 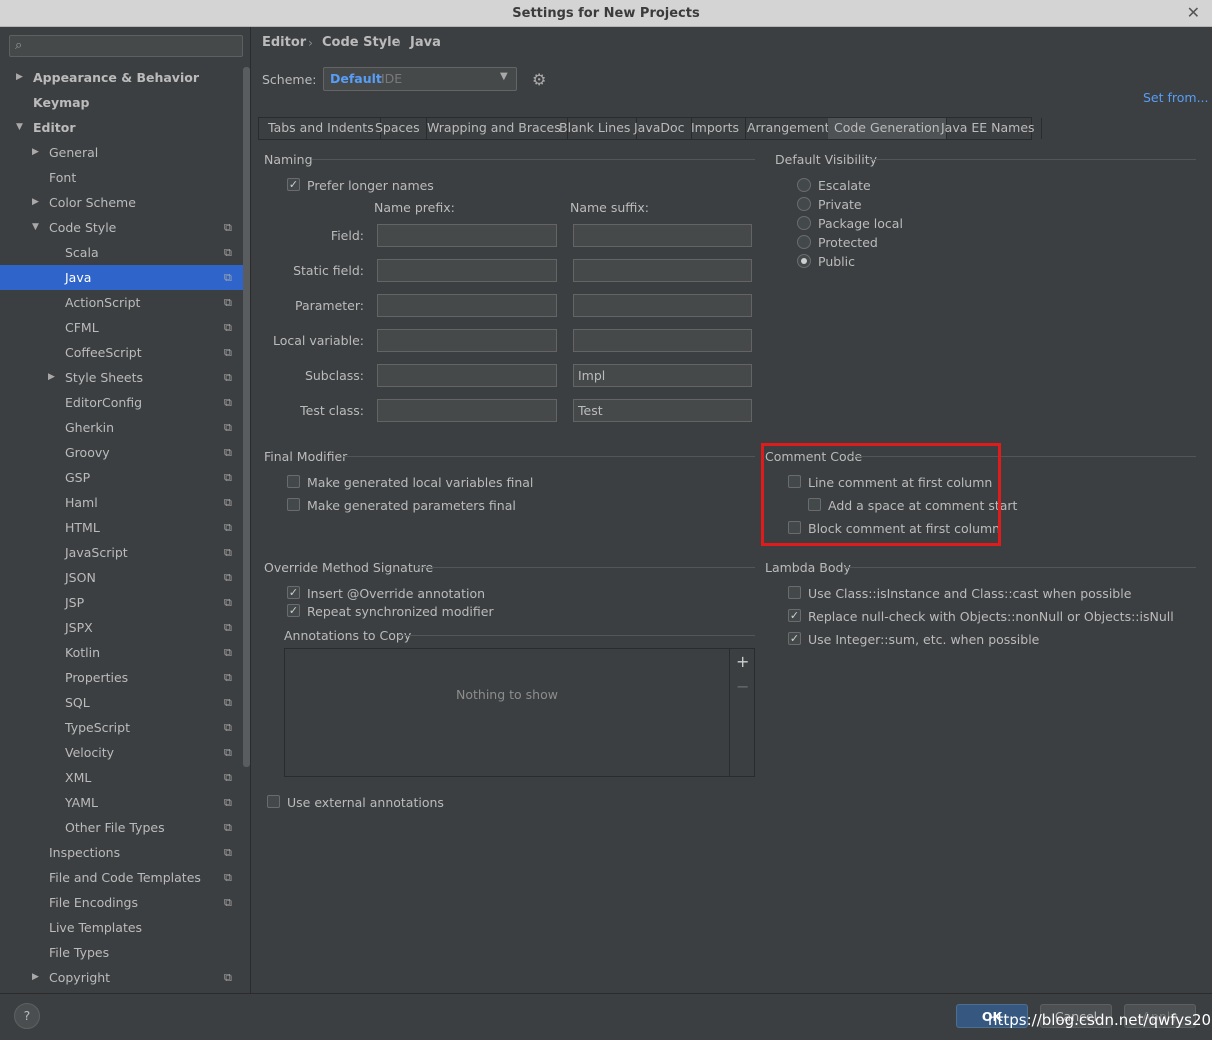 What do you see at coordinates (293, 481) in the screenshot?
I see `final-locals-checkbox` at bounding box center [293, 481].